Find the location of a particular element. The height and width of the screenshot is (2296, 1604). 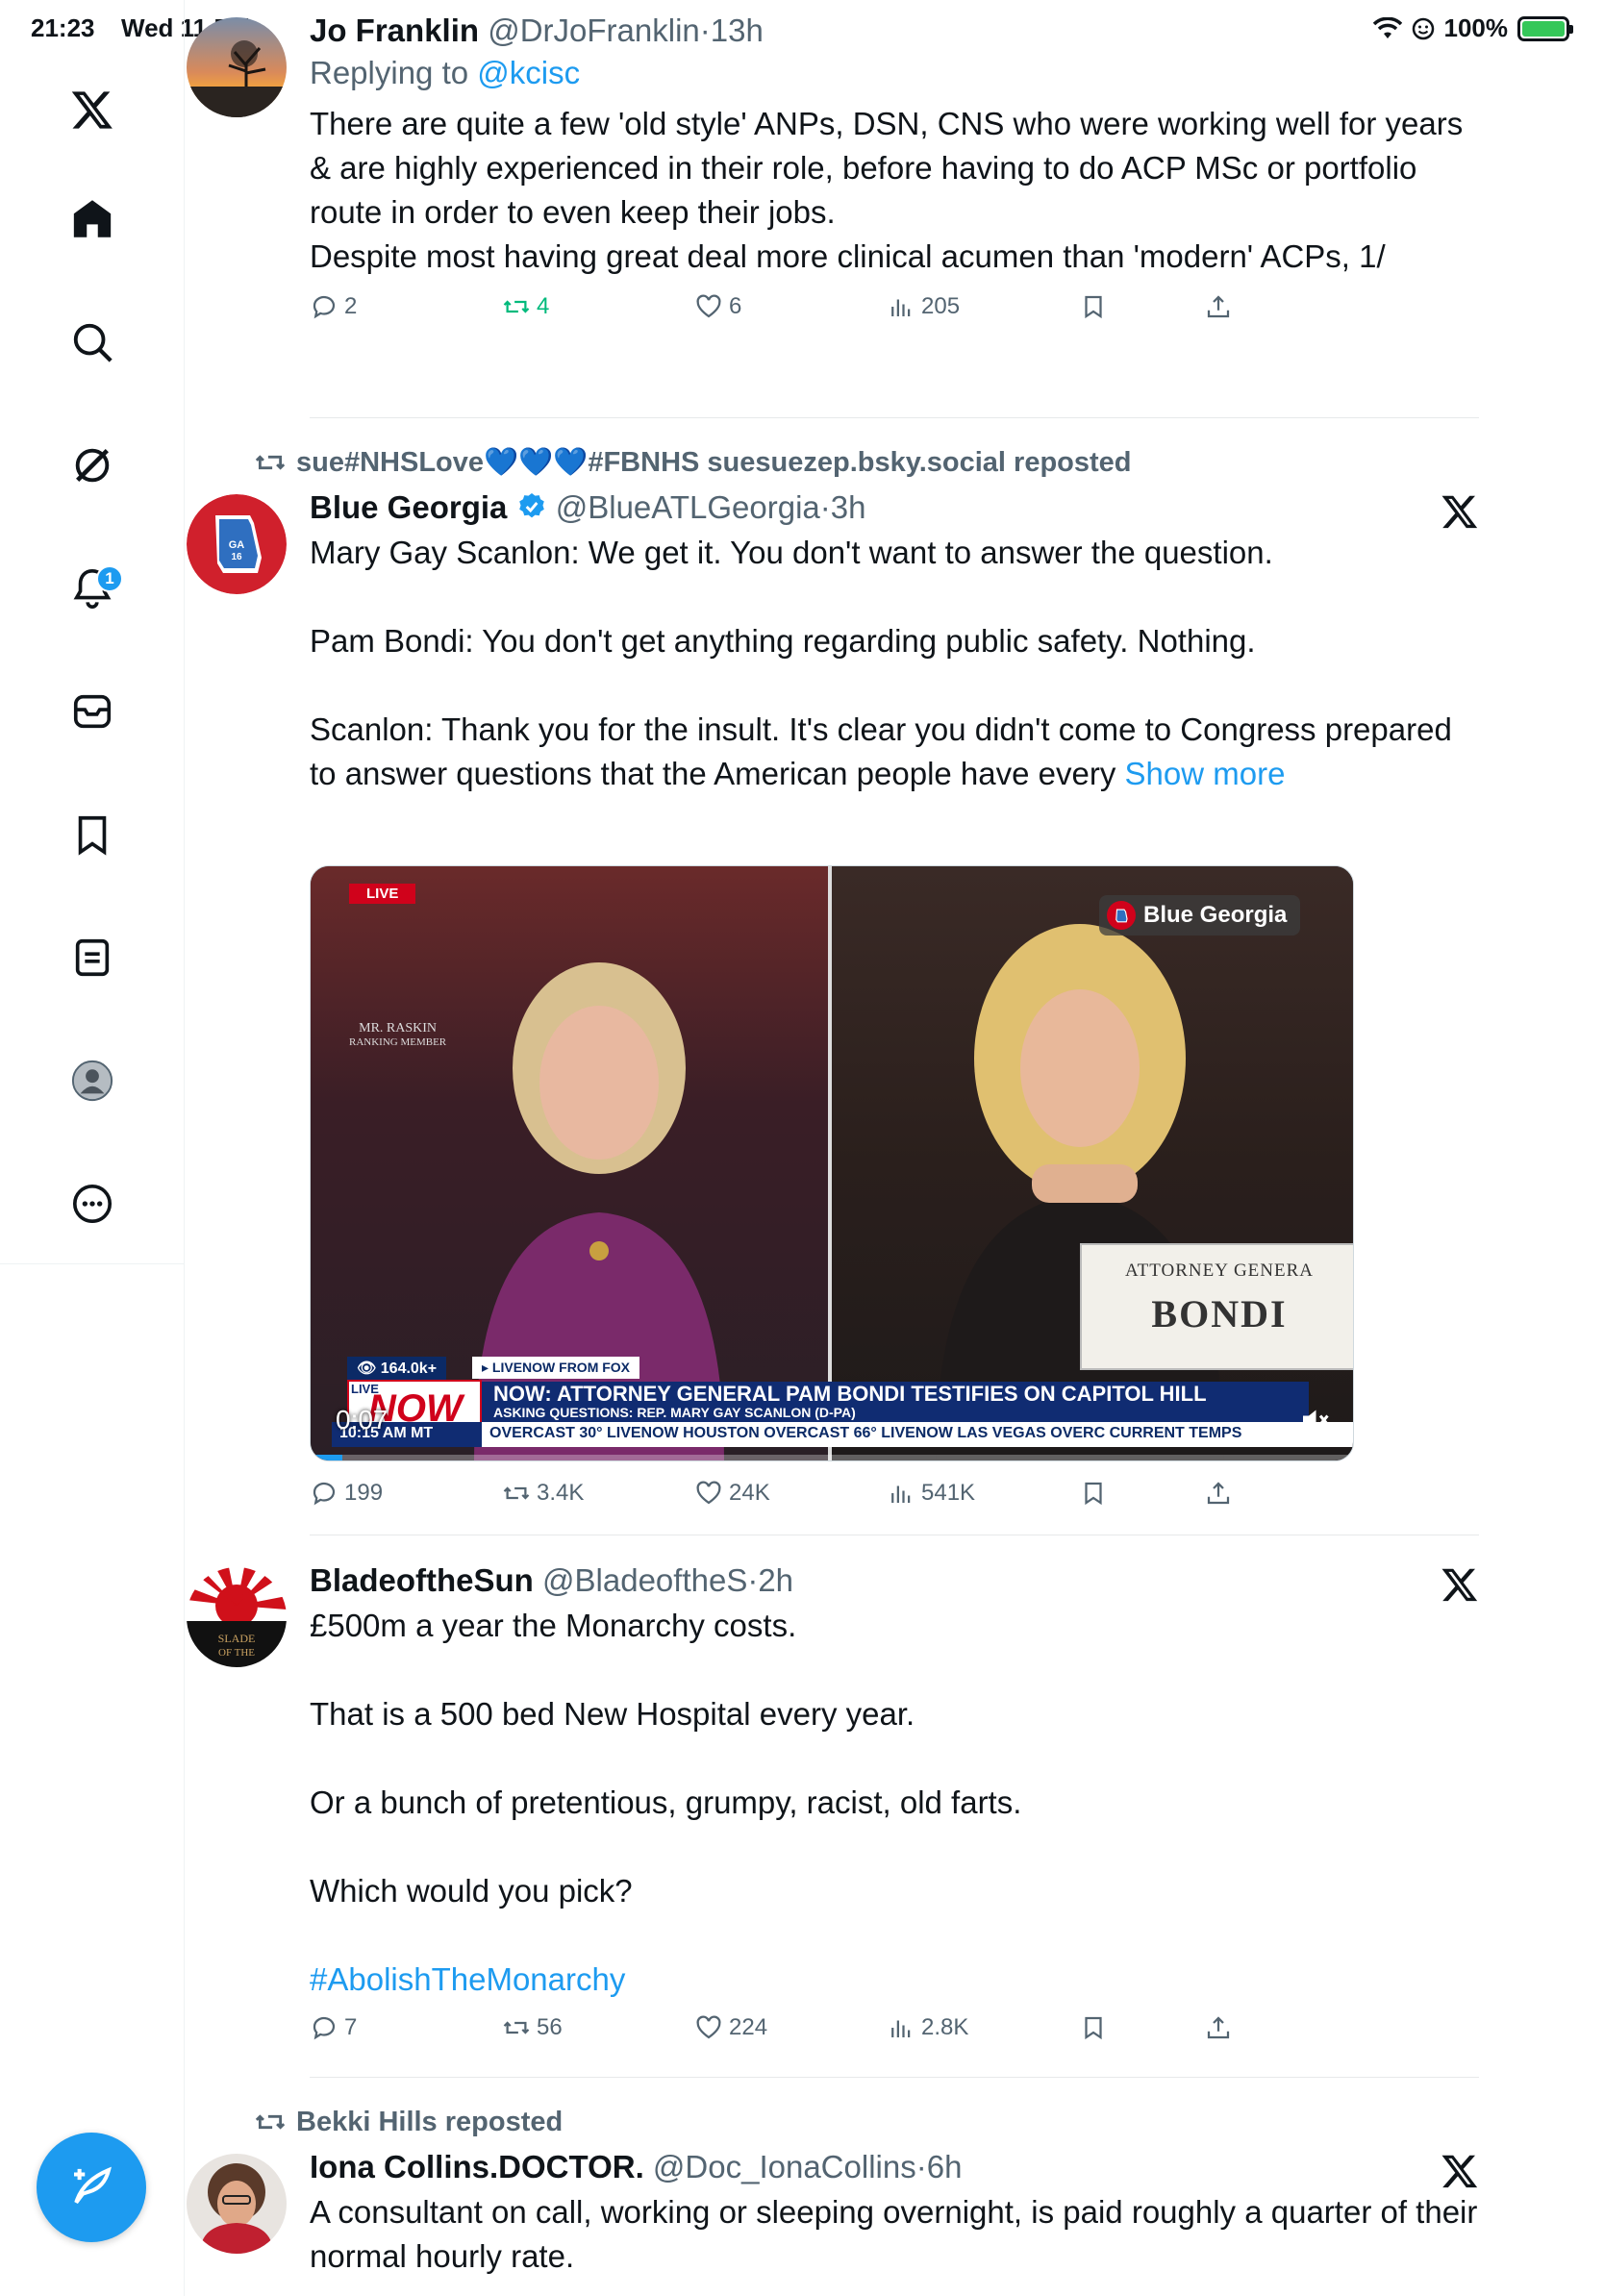

battery-icon is located at coordinates (1545, 28).